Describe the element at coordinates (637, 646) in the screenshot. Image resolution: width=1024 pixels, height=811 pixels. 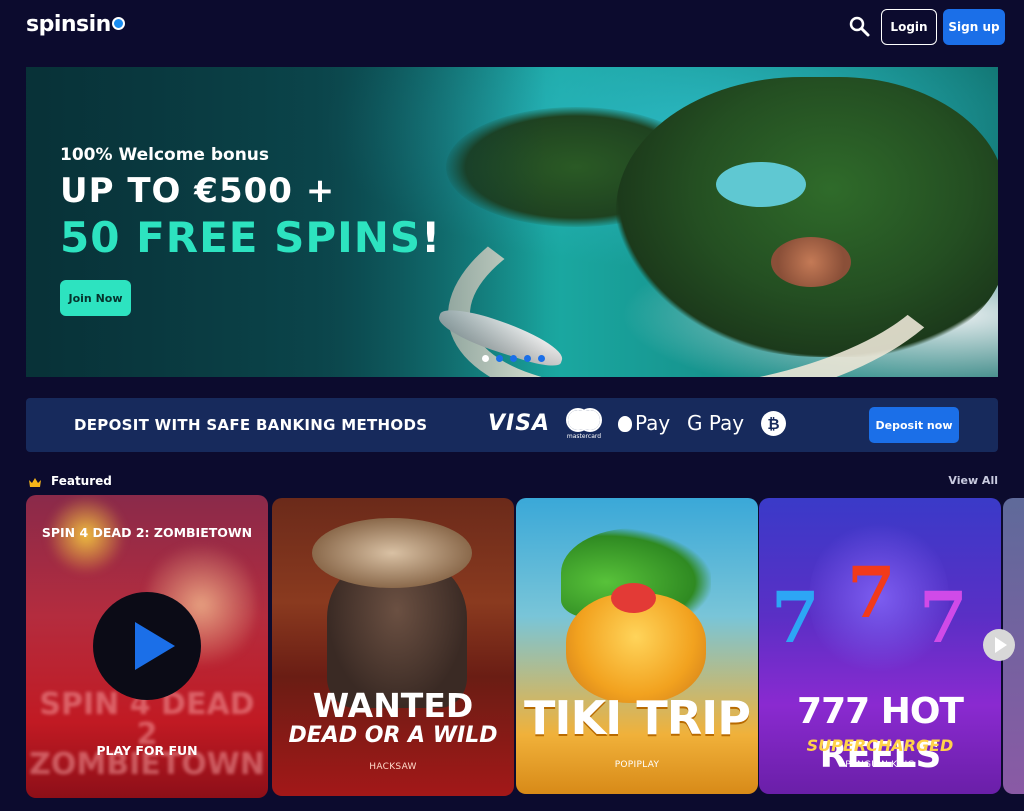
I see `game-card-tiki-trip: TIKI TRIP POPIPLAY` at that location.